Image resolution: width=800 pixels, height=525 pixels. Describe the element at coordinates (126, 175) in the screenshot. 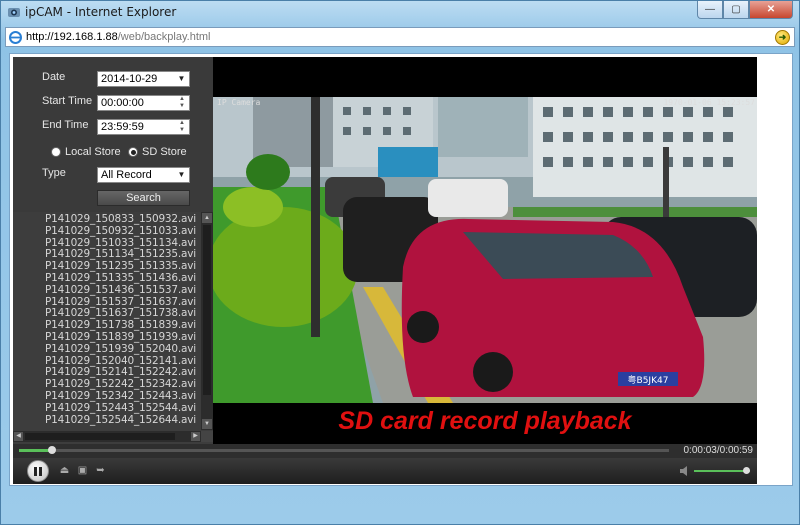

I see `type-value: All Record` at that location.